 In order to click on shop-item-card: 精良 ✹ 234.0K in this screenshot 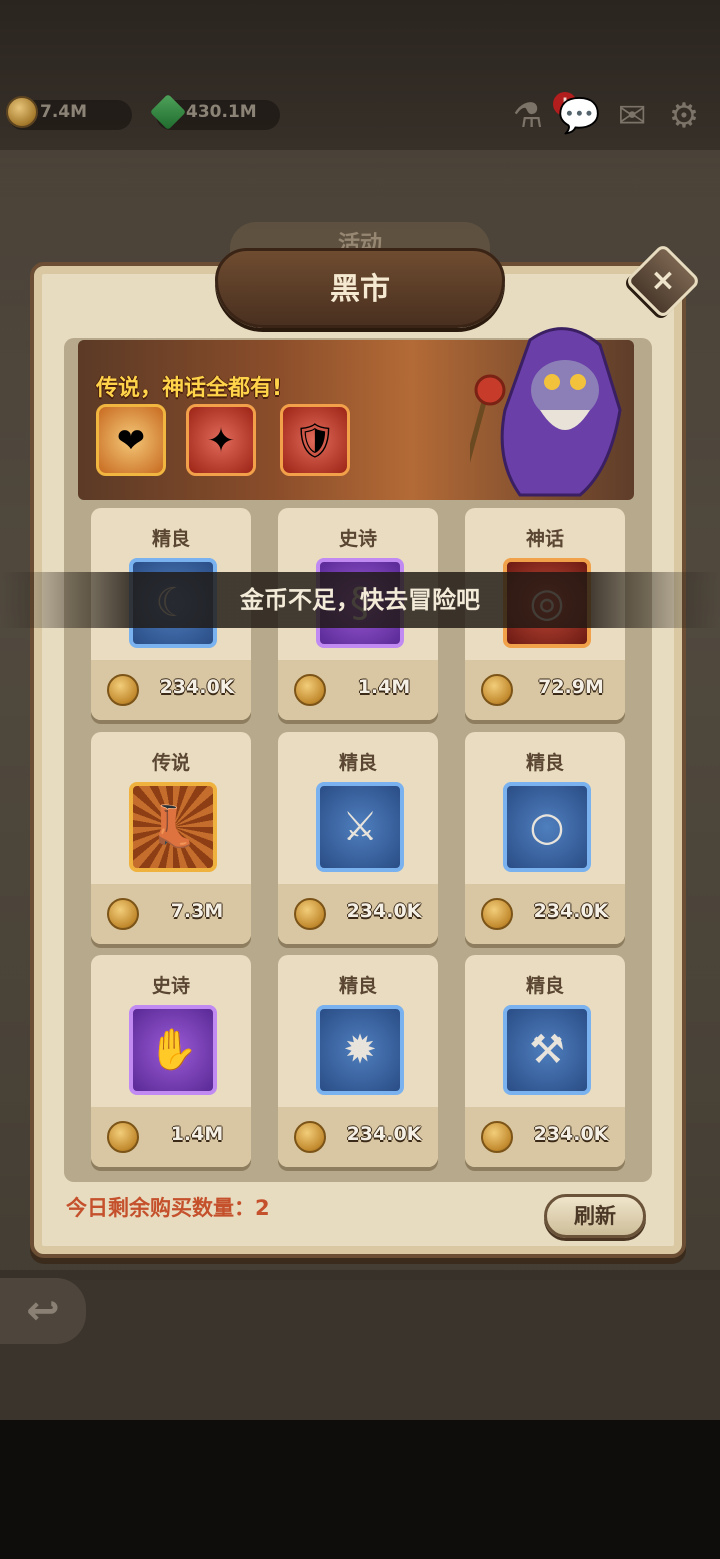, I will do `click(358, 1061)`.